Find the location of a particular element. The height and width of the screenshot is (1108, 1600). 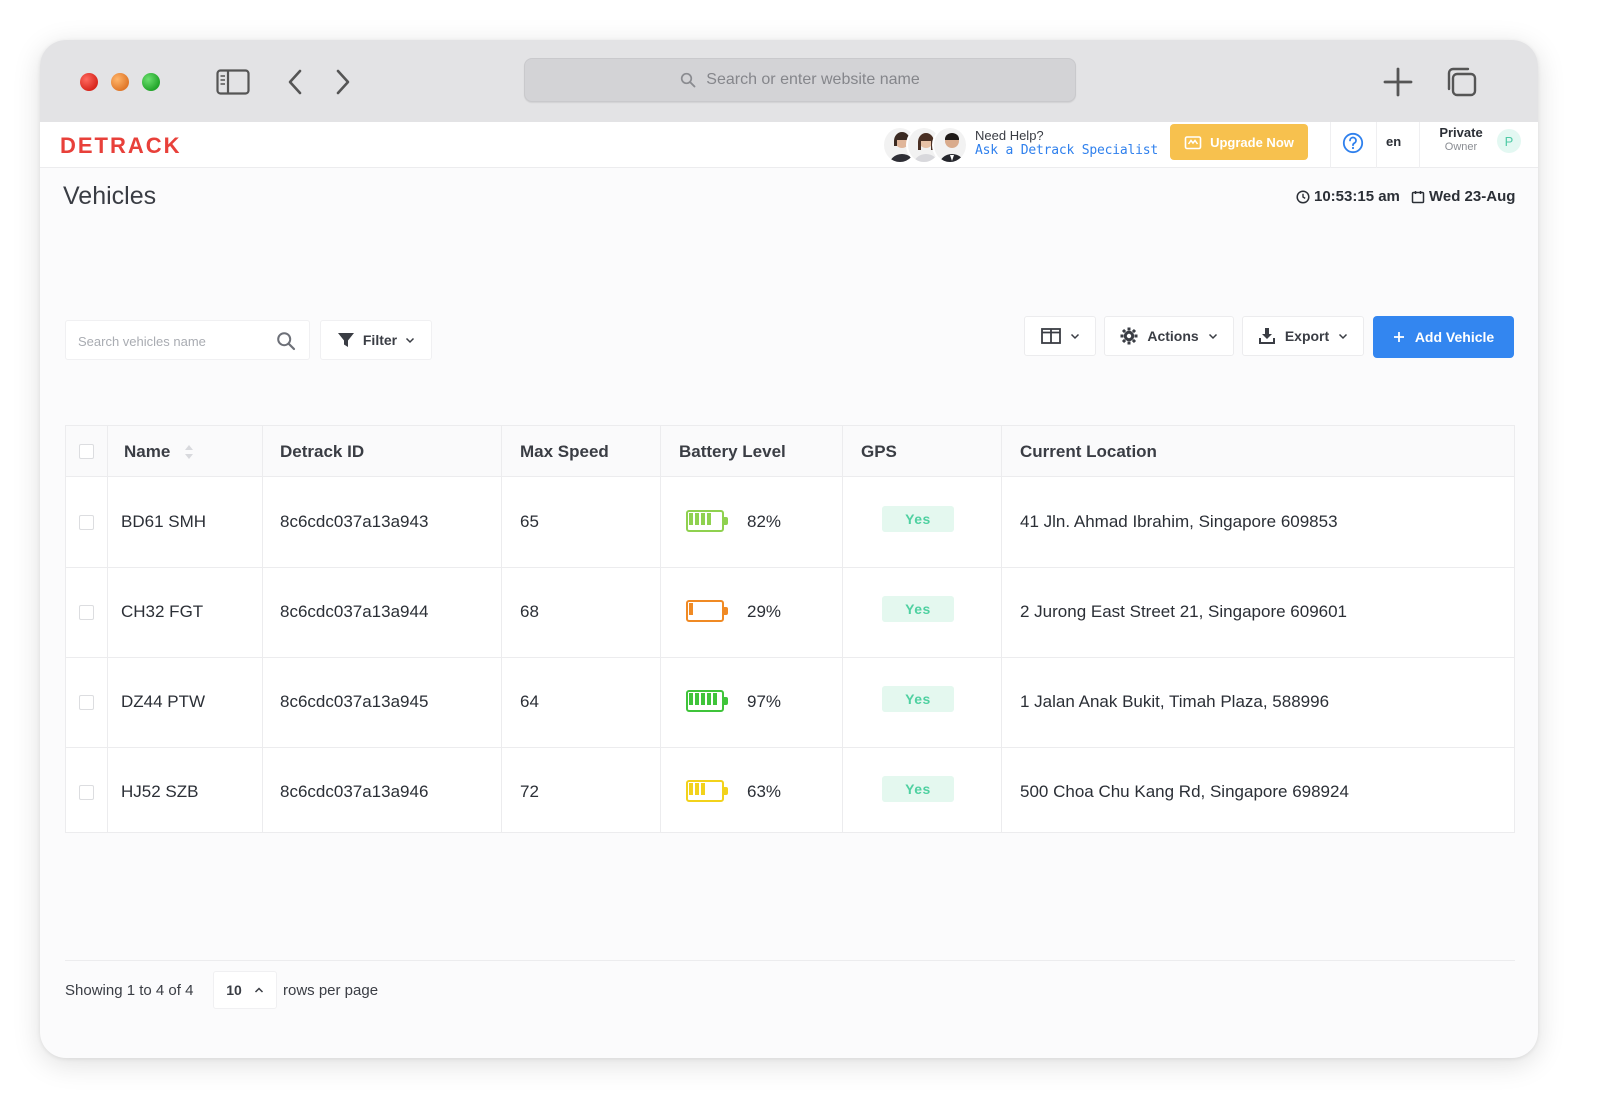

pagination-summary: Showing 1 to 4 of 4 is located at coordinates (129, 990).